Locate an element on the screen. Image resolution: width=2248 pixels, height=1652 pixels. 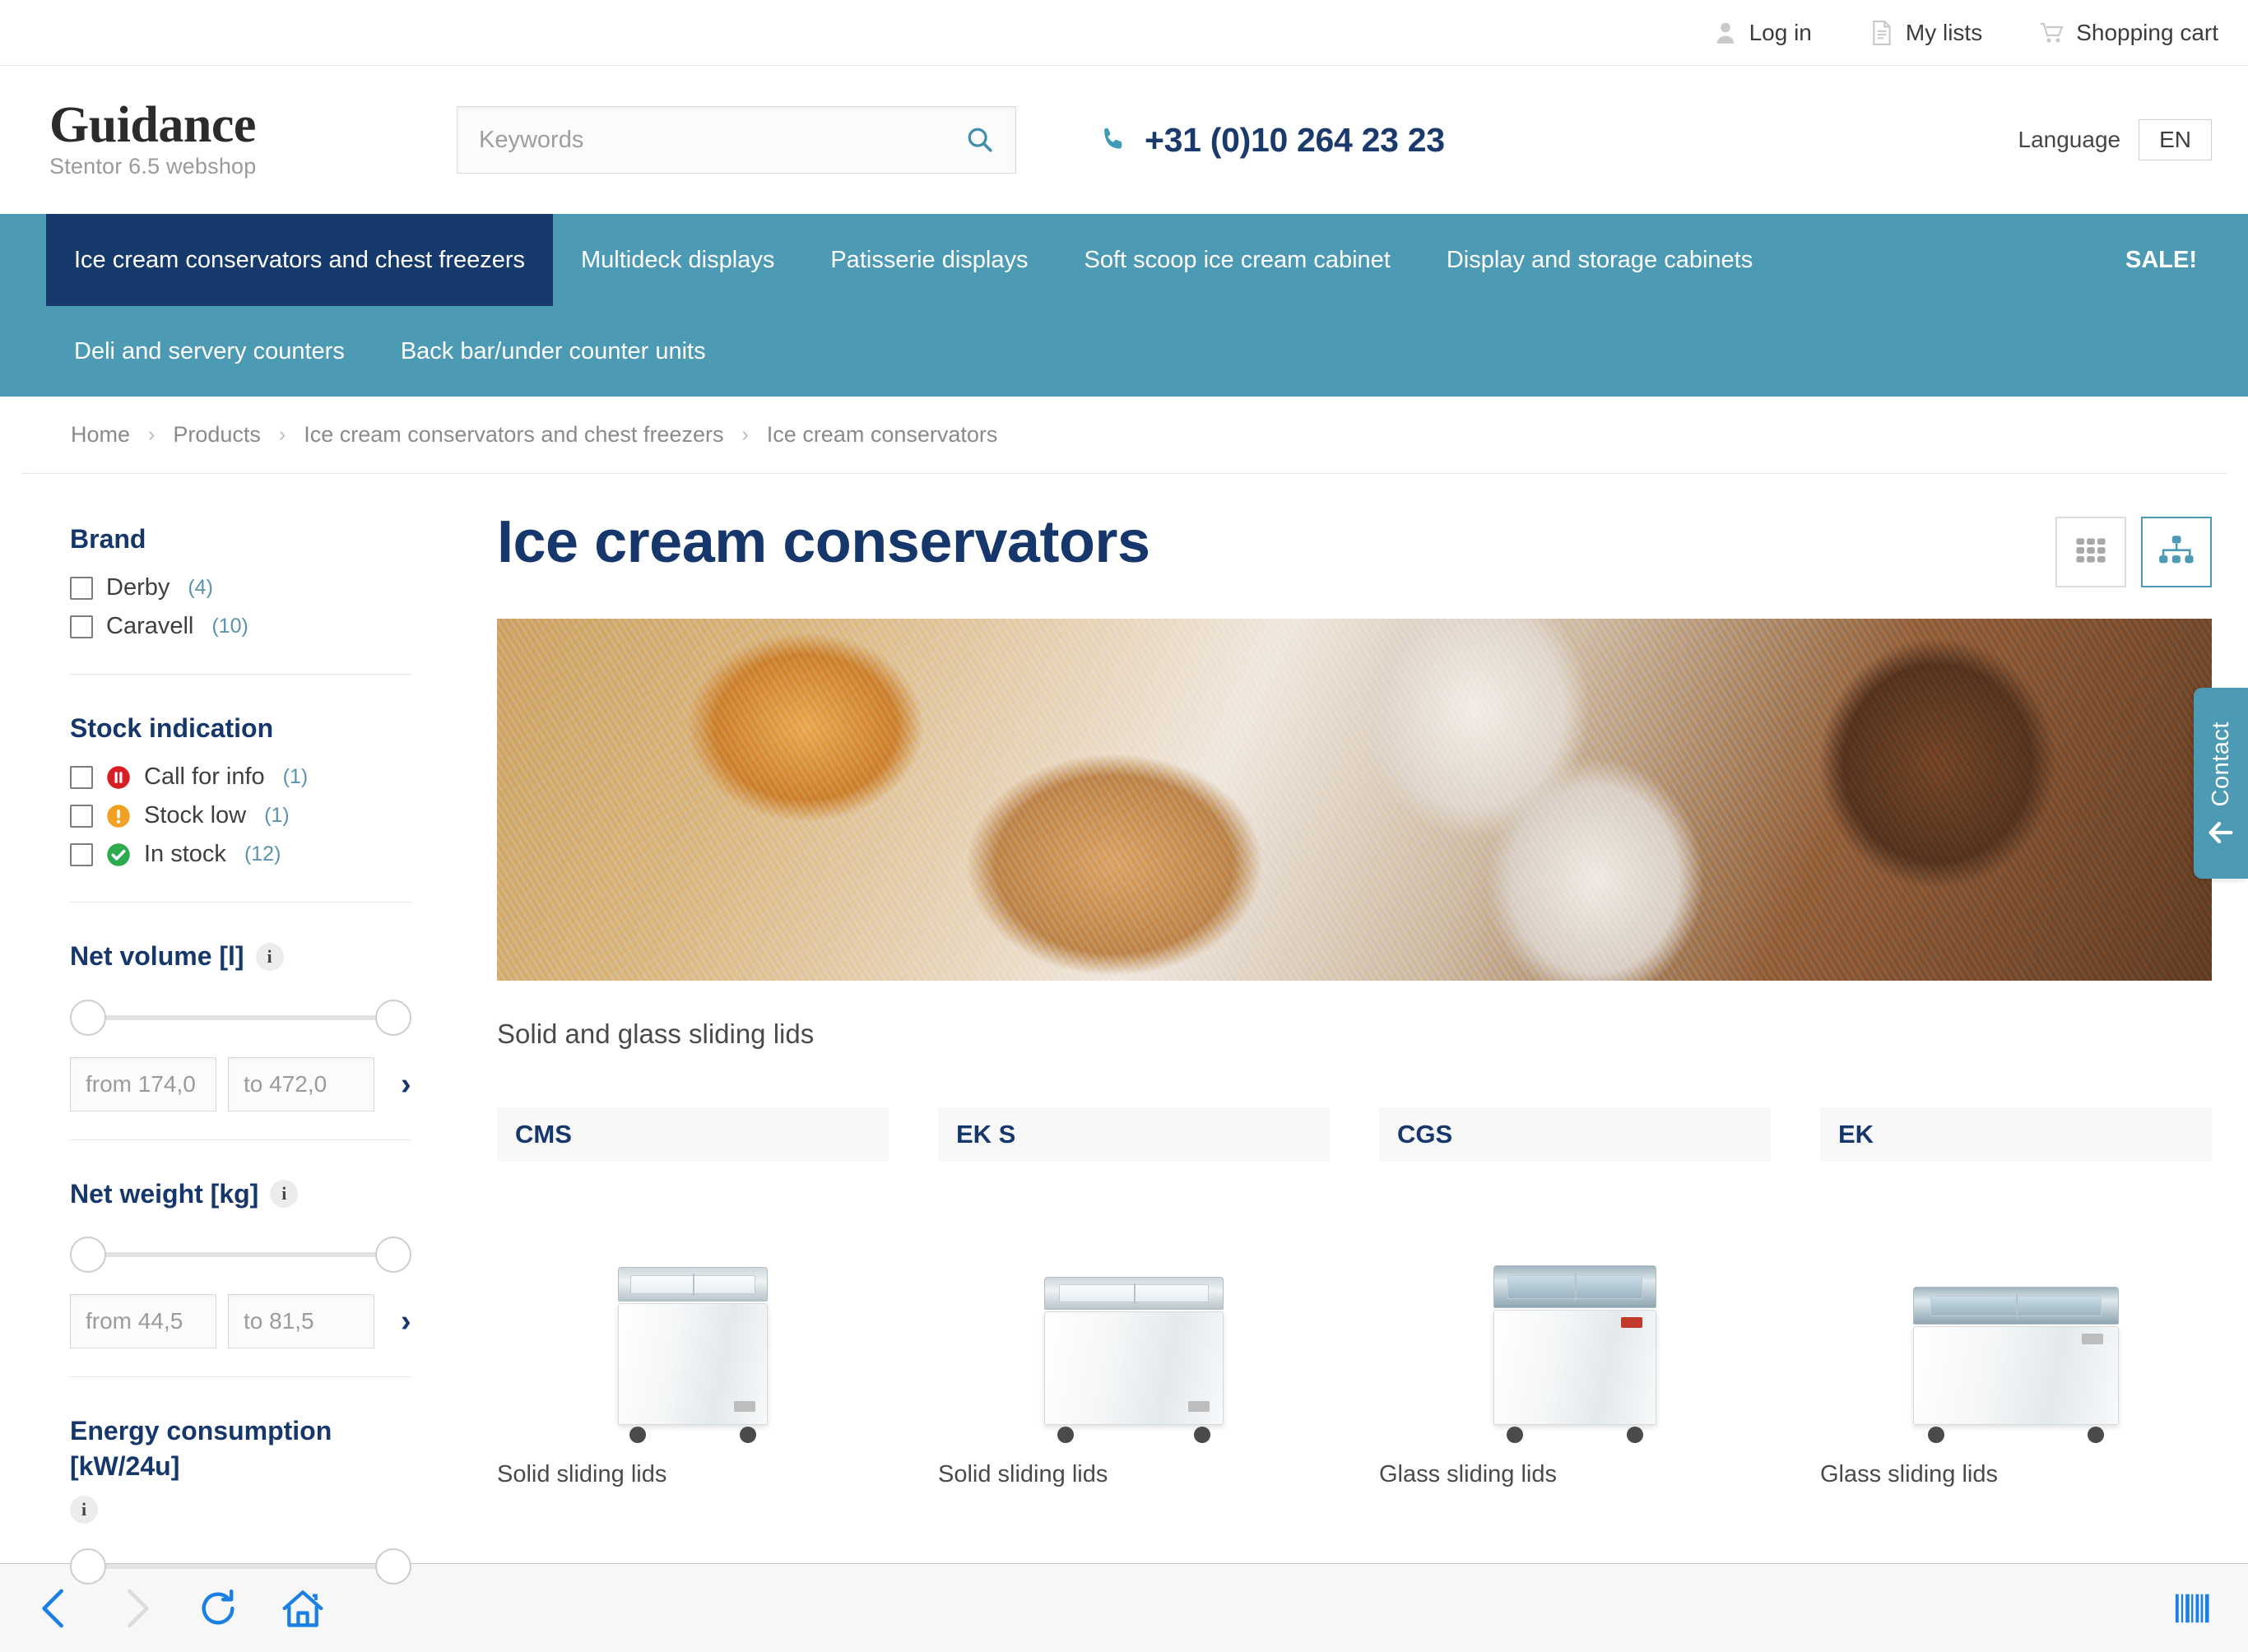
search-input is located at coordinates (722, 140).